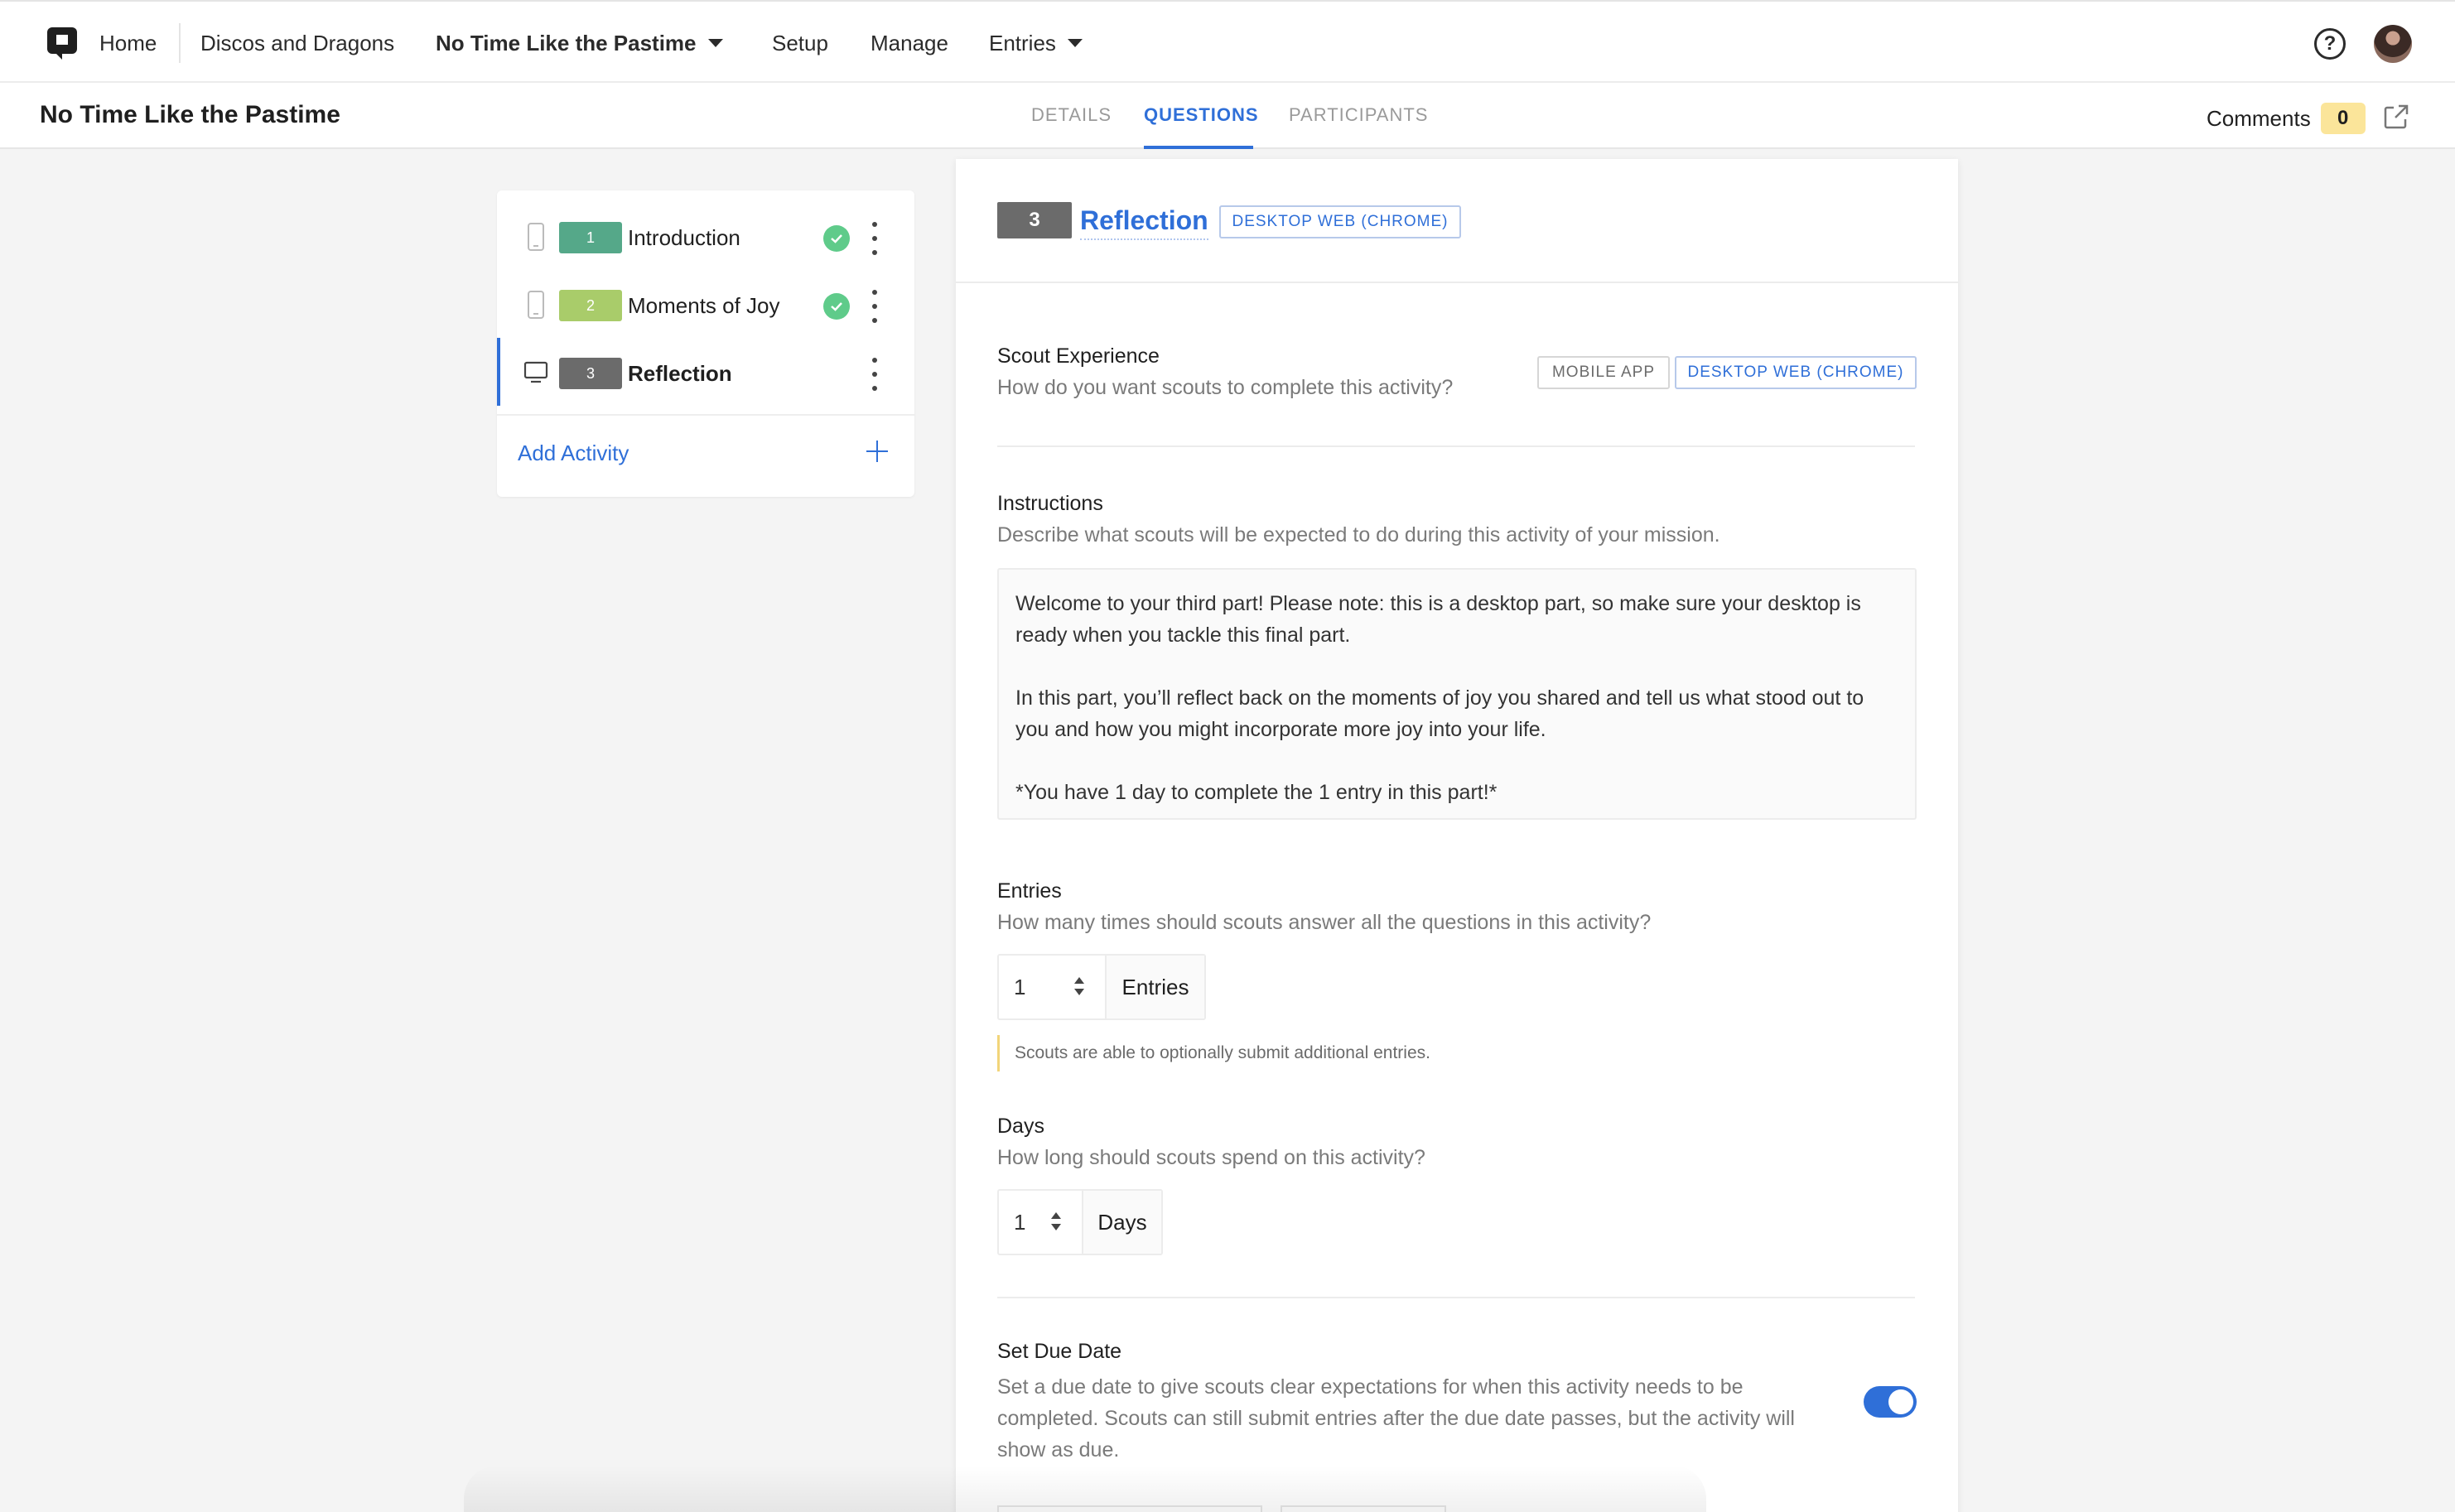  Describe the element at coordinates (535, 372) in the screenshot. I see `desktop-icon` at that location.